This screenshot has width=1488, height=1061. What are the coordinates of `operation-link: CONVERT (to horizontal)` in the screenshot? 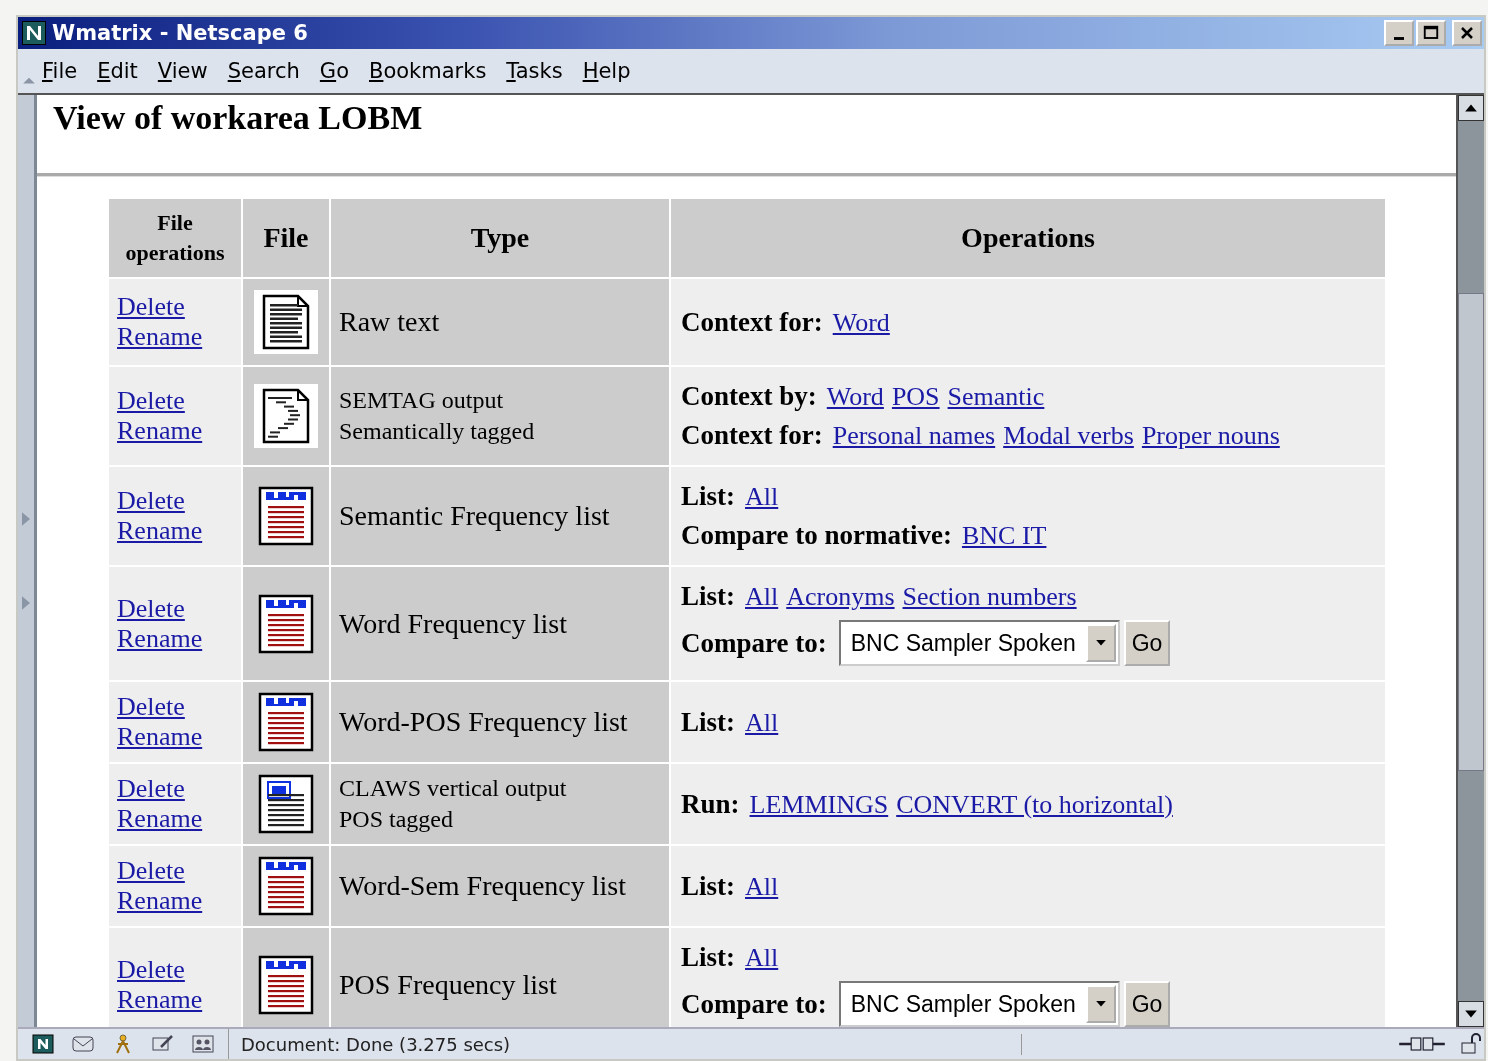 It's located at (1034, 804).